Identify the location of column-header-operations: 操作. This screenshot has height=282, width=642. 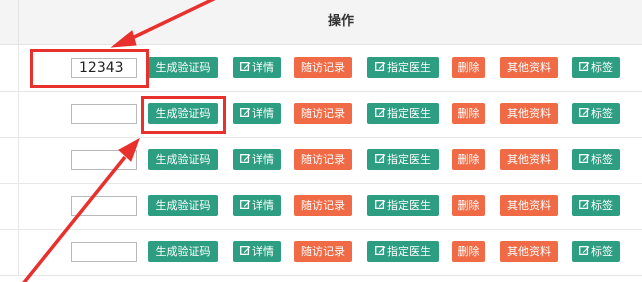
(340, 21).